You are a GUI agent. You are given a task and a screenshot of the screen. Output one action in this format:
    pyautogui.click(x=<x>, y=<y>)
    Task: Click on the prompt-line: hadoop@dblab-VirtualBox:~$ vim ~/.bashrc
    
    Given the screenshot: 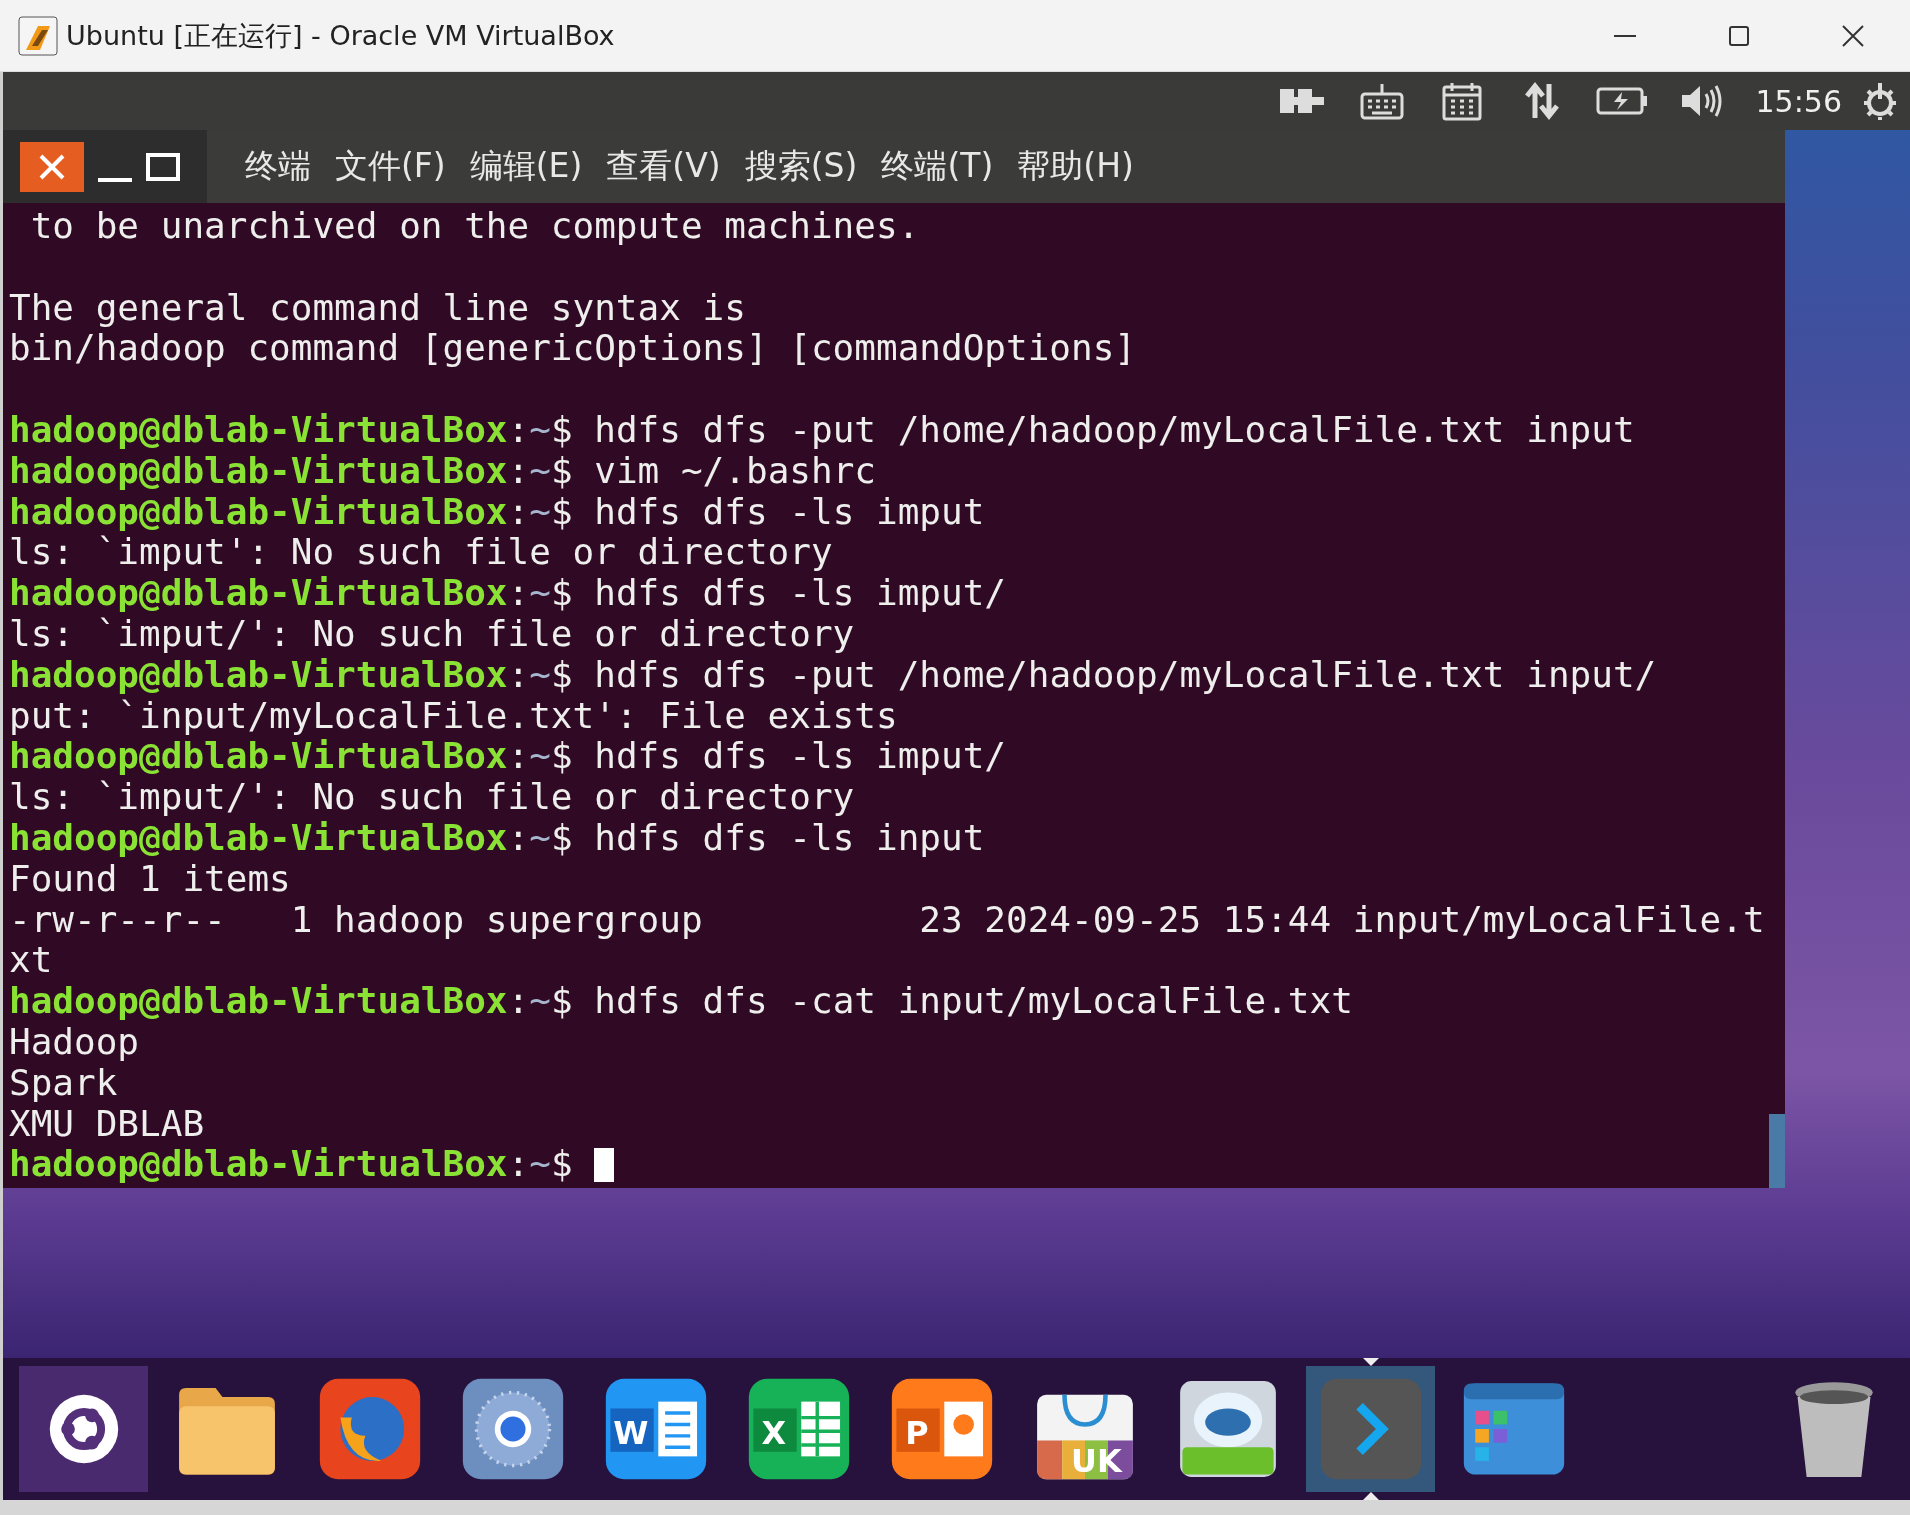 What is the action you would take?
    pyautogui.click(x=442, y=471)
    